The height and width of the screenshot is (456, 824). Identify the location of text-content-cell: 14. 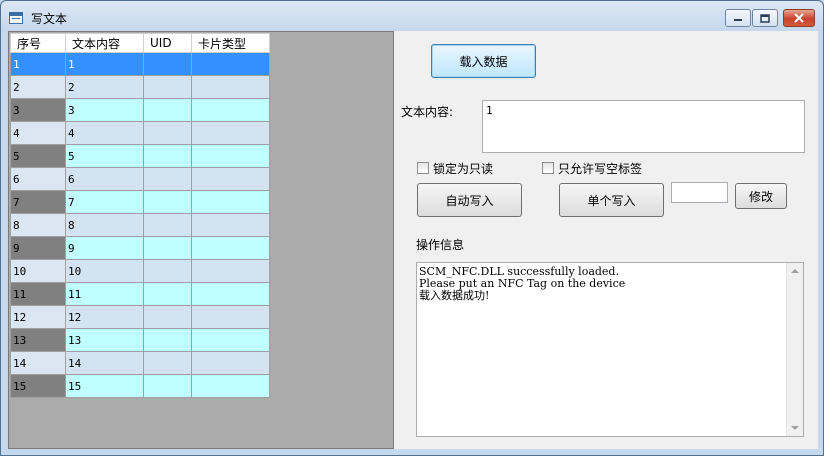
(104, 363).